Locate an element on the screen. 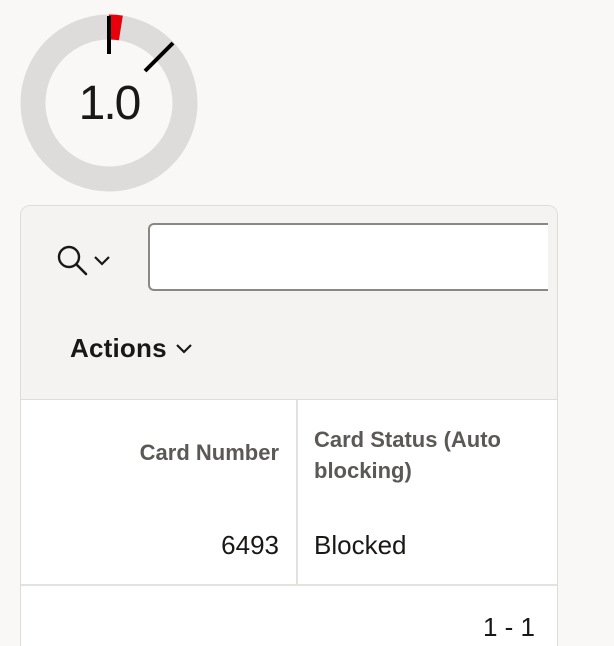 This screenshot has height=646, width=614. search-input is located at coordinates (348, 257).